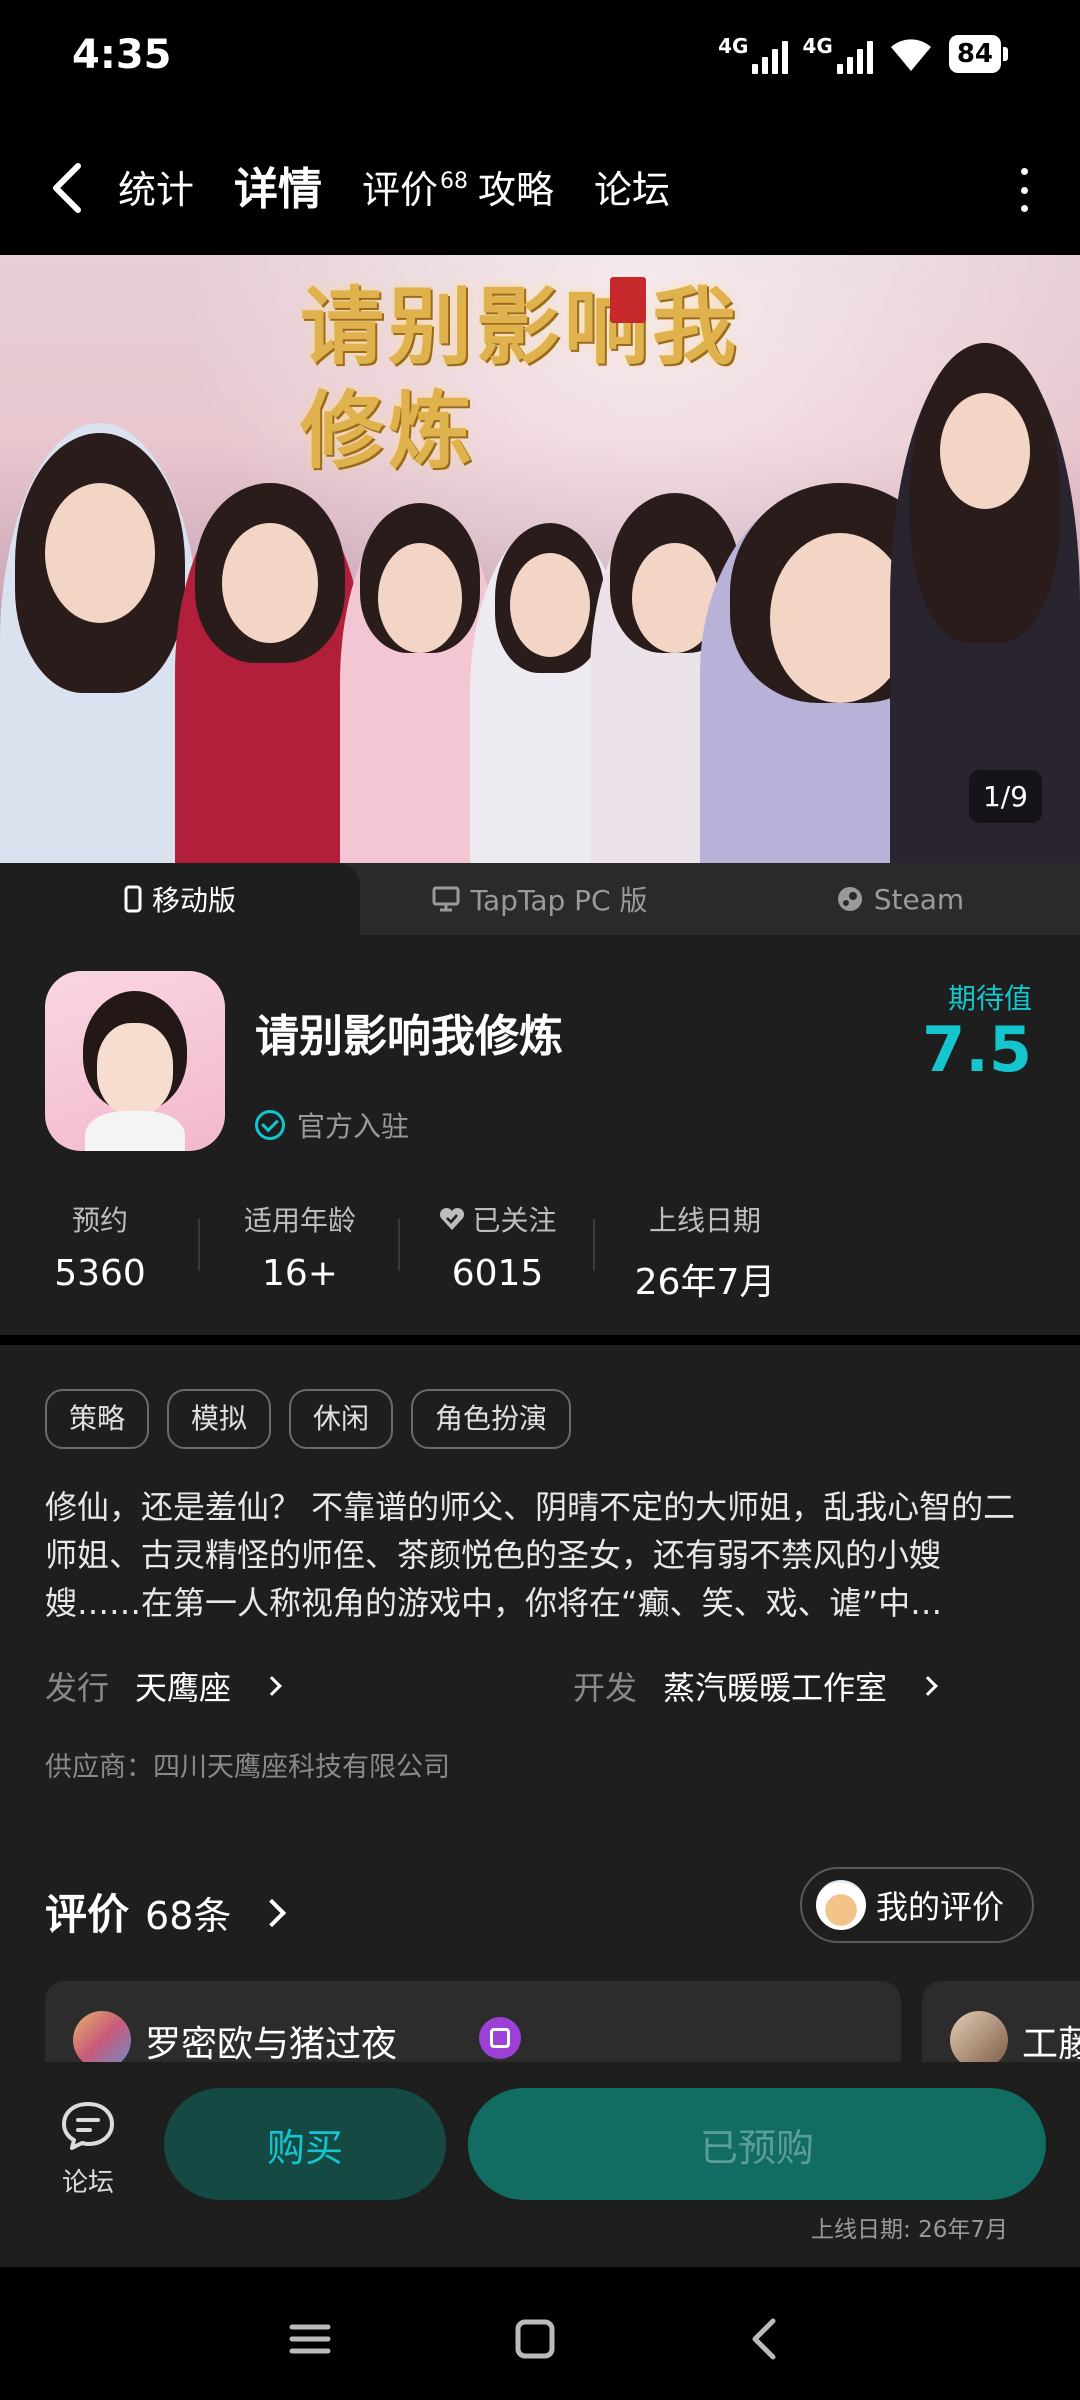 The image size is (1080, 2400). I want to click on nav-tabs: 统计 详情 评价 68 攻略 论坛, so click(394, 192).